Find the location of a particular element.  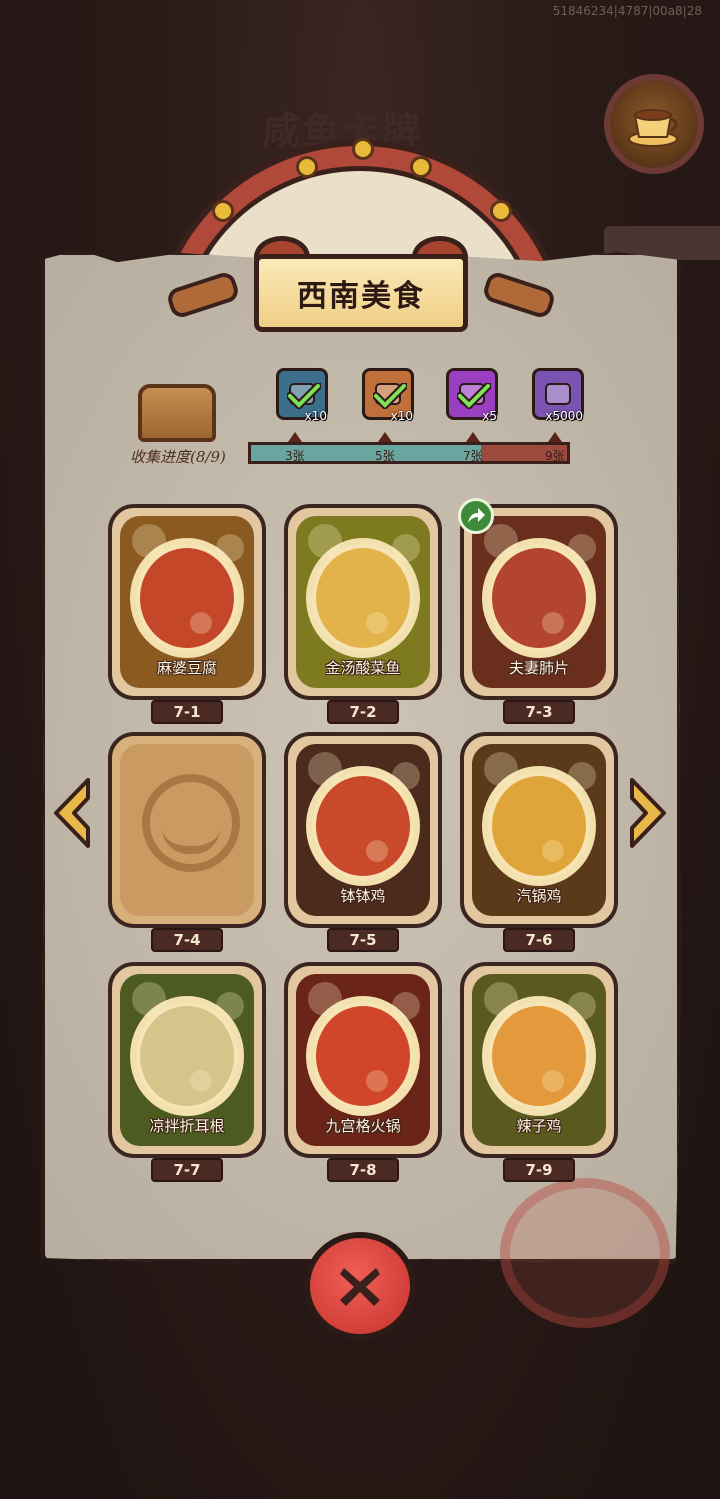

crystal-icon is located at coordinates (558, 394).